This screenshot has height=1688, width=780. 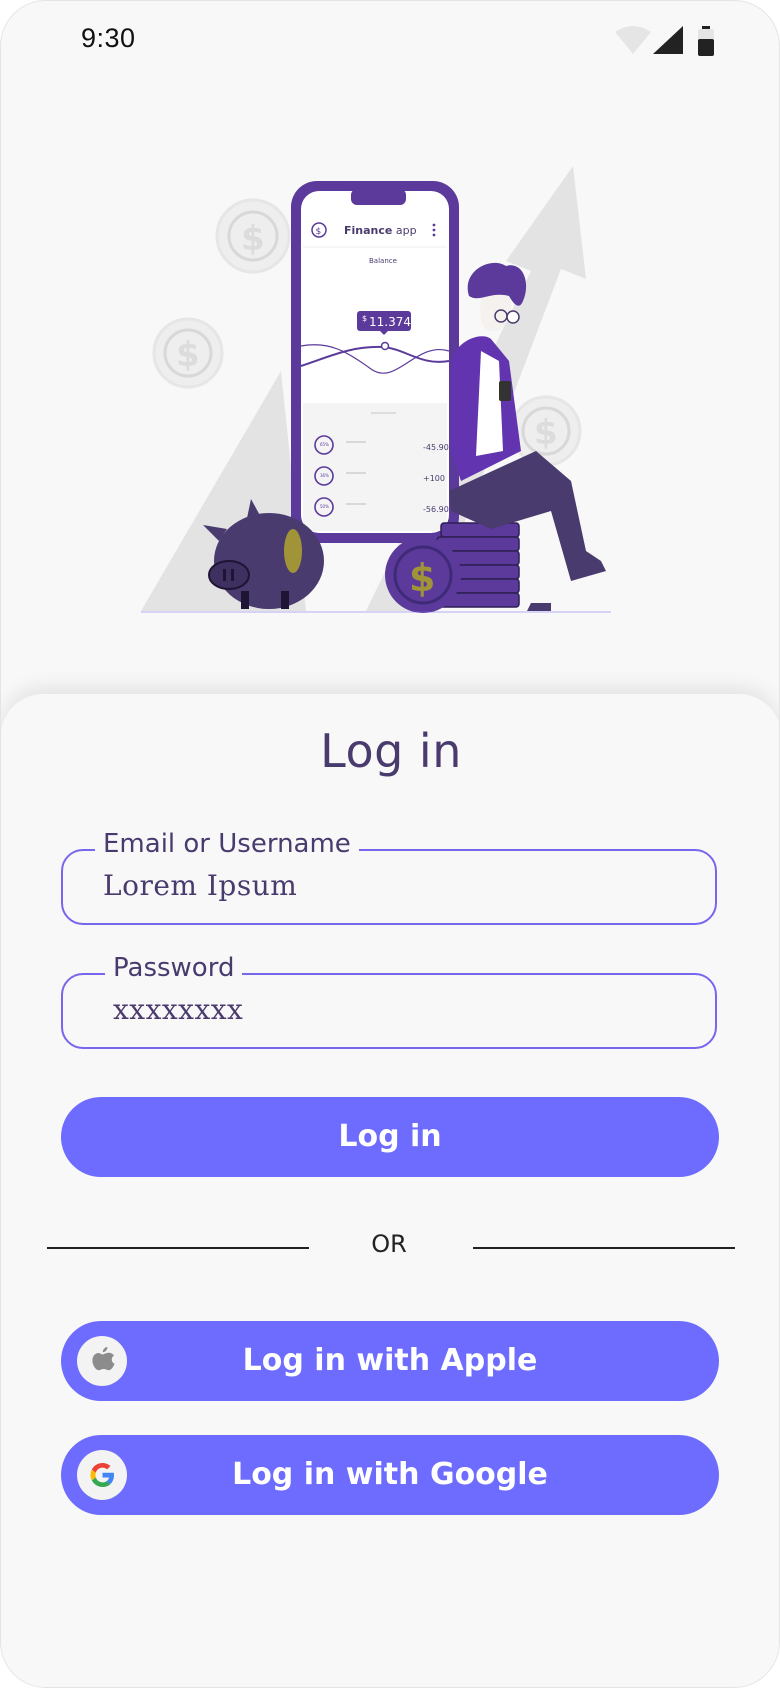 What do you see at coordinates (434, 478) in the screenshot?
I see `transaction-2: +100` at bounding box center [434, 478].